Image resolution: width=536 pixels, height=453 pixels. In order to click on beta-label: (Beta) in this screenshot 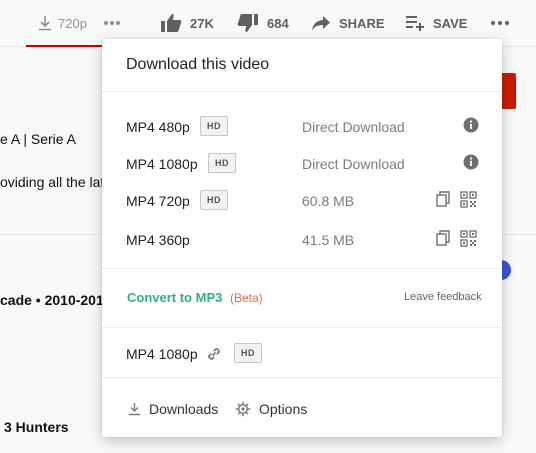, I will do `click(246, 298)`.